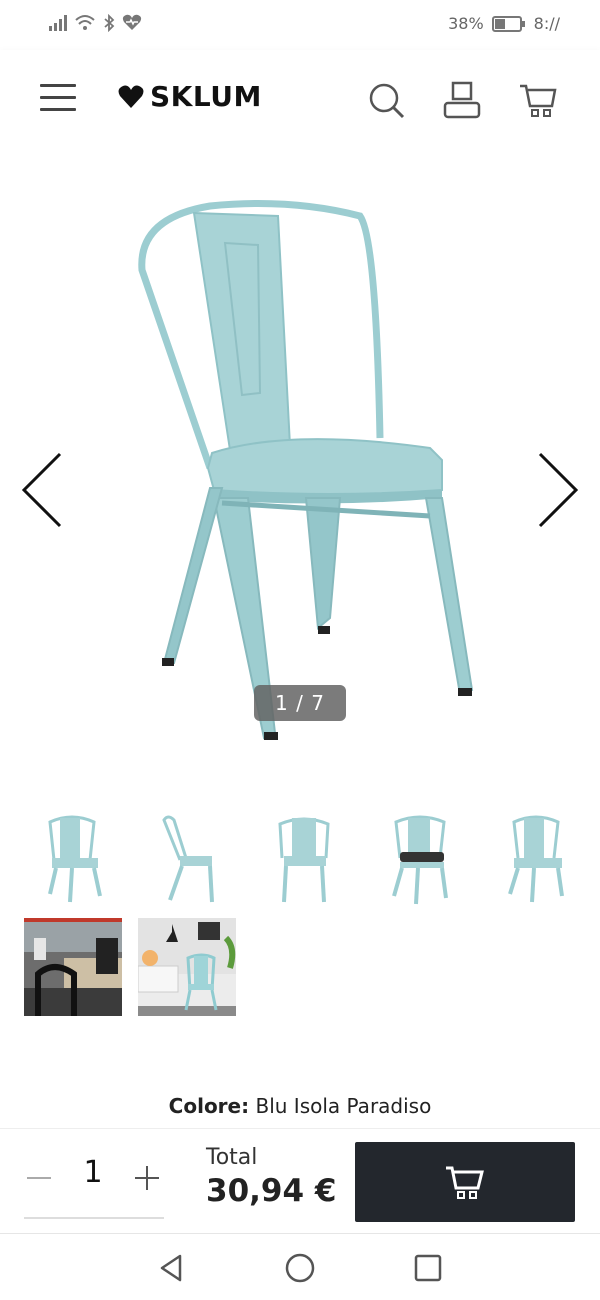 The image size is (600, 1300). Describe the element at coordinates (300, 25) in the screenshot. I see `status-bar: 38% 8://` at that location.